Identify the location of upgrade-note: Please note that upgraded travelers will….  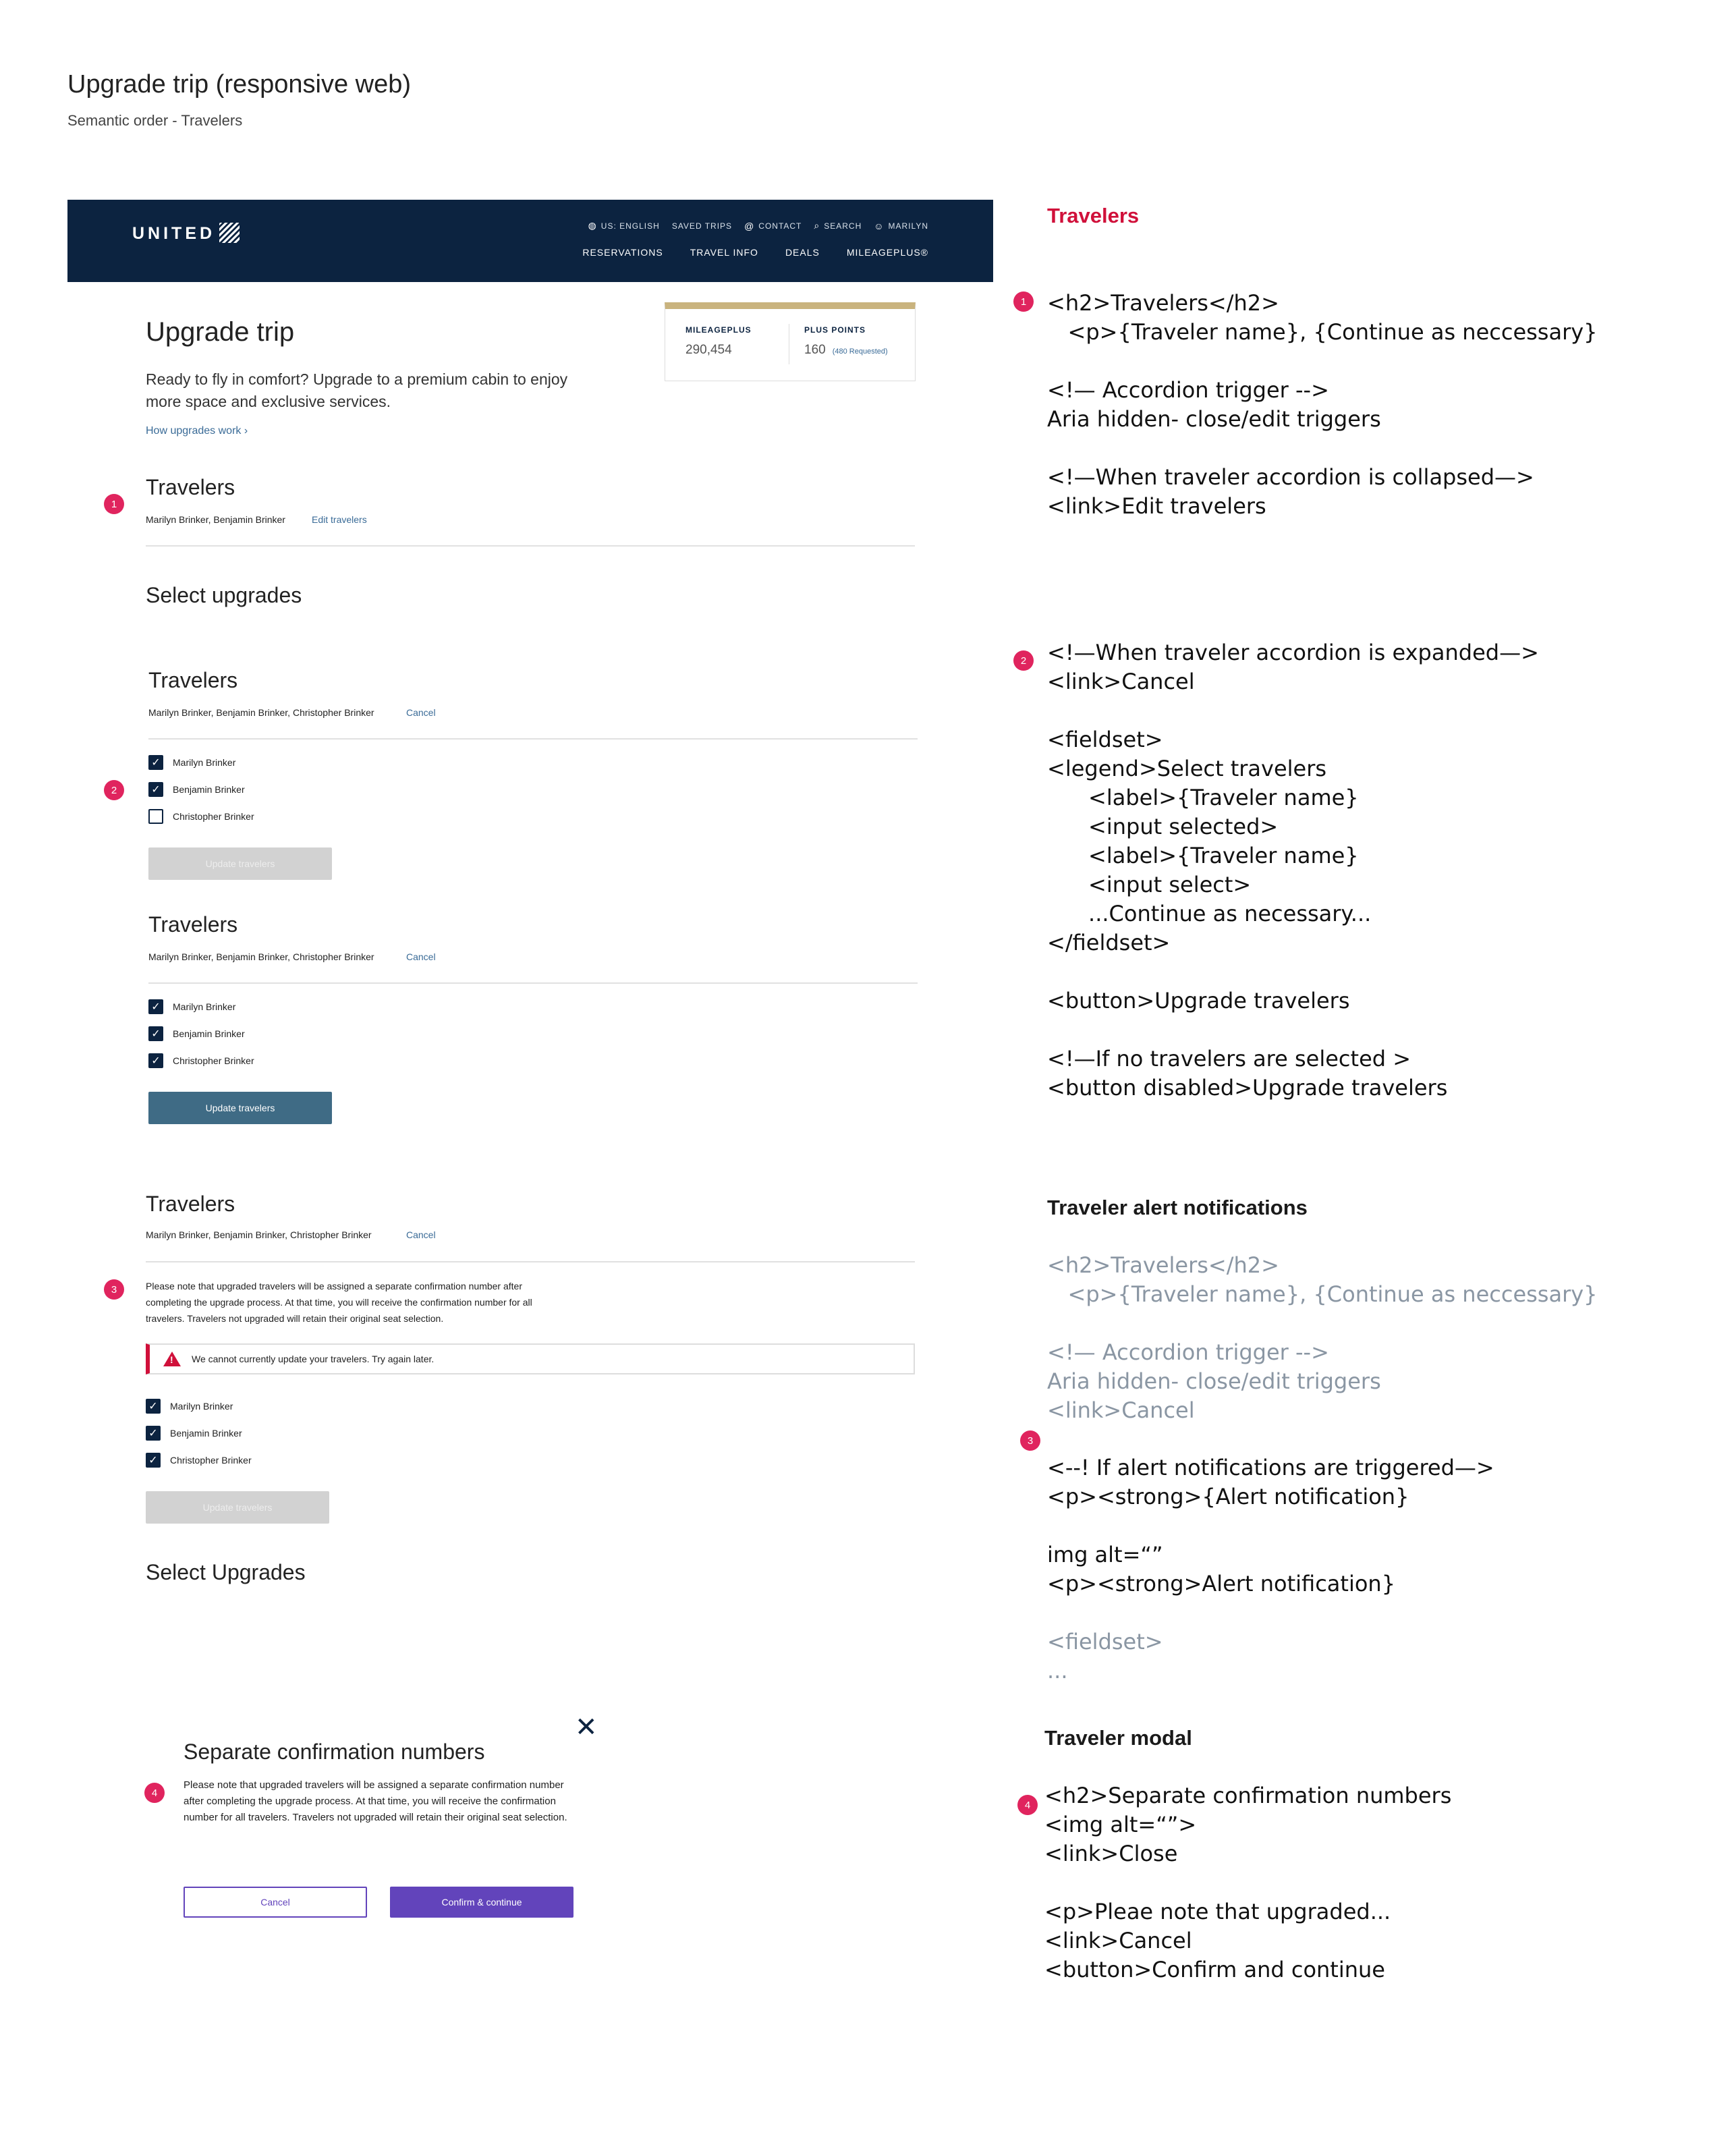
(339, 1302).